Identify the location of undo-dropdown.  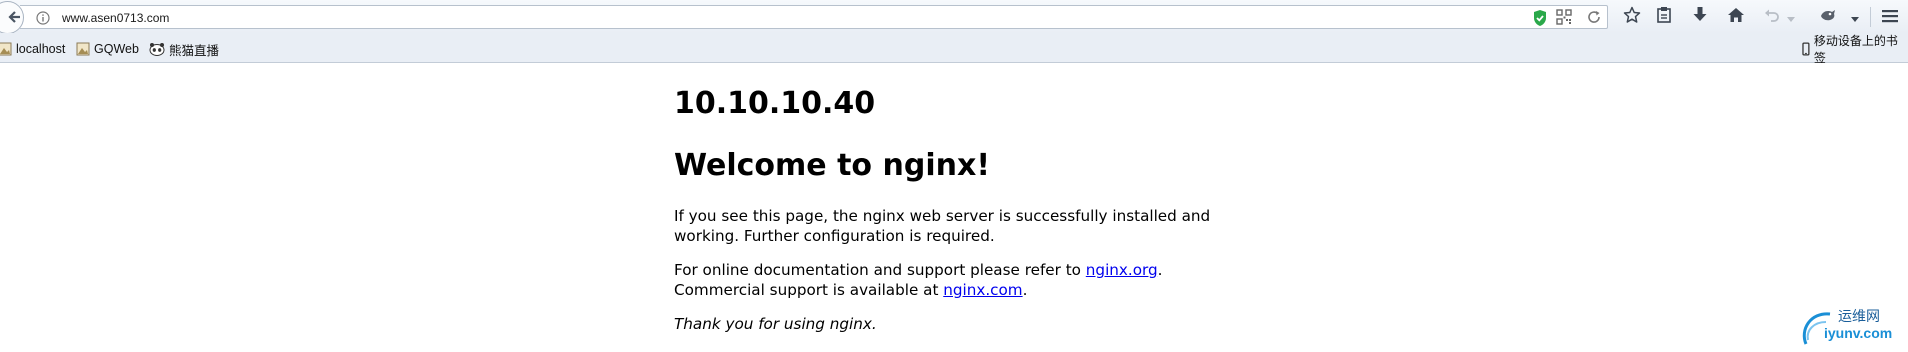
(1791, 17).